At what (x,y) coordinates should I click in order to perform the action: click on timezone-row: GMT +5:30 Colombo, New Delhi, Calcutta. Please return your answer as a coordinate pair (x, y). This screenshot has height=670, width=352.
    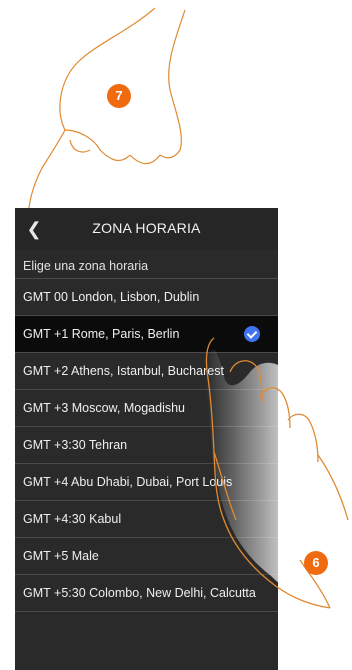
    Looking at the image, I should click on (146, 592).